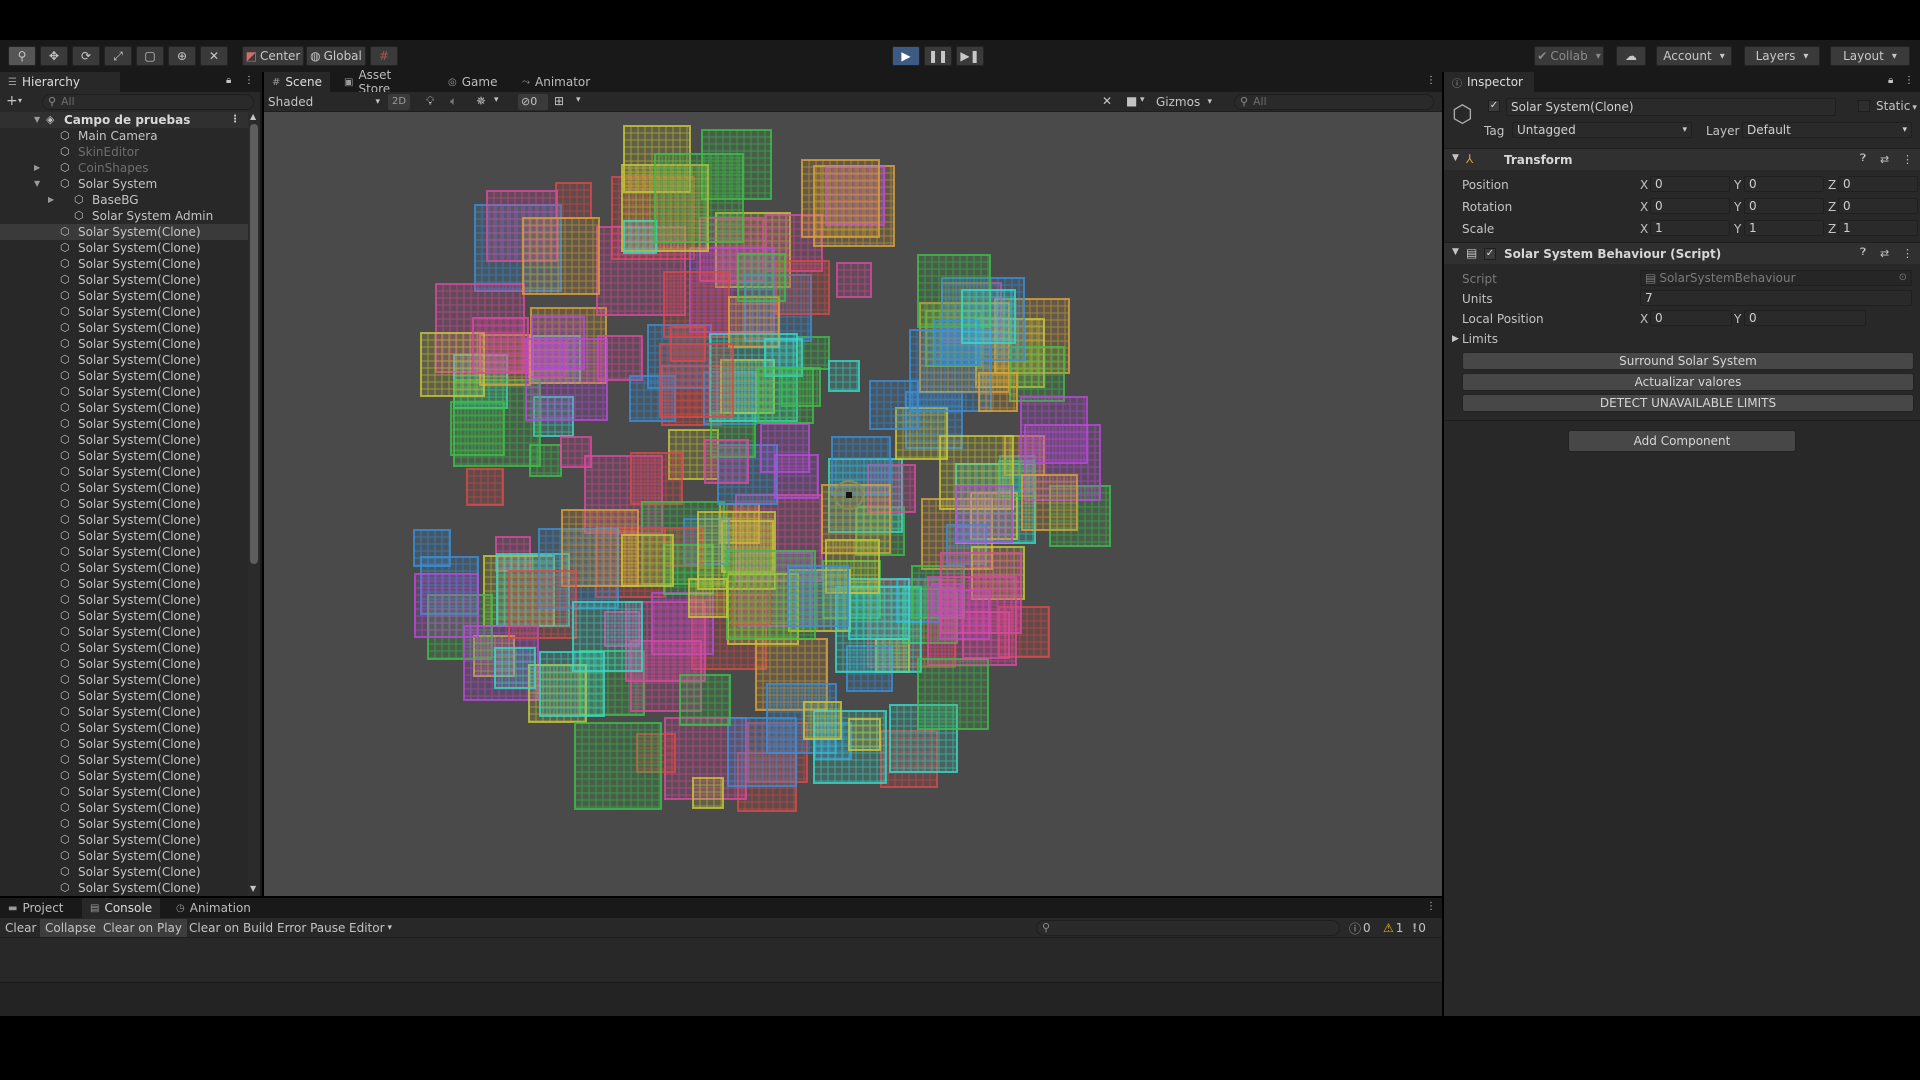 Image resolution: width=1920 pixels, height=1080 pixels. I want to click on rotation-x-field: 0, so click(1690, 206).